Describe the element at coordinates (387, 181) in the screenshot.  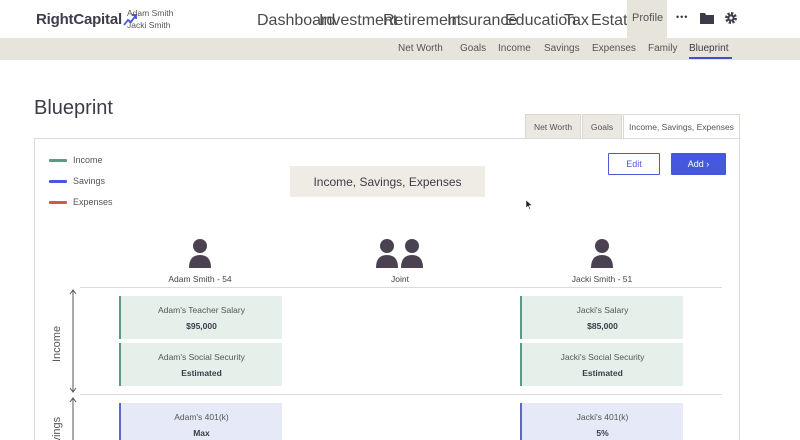
I see `blueprint-view-label: Income, Savings, Expenses` at that location.